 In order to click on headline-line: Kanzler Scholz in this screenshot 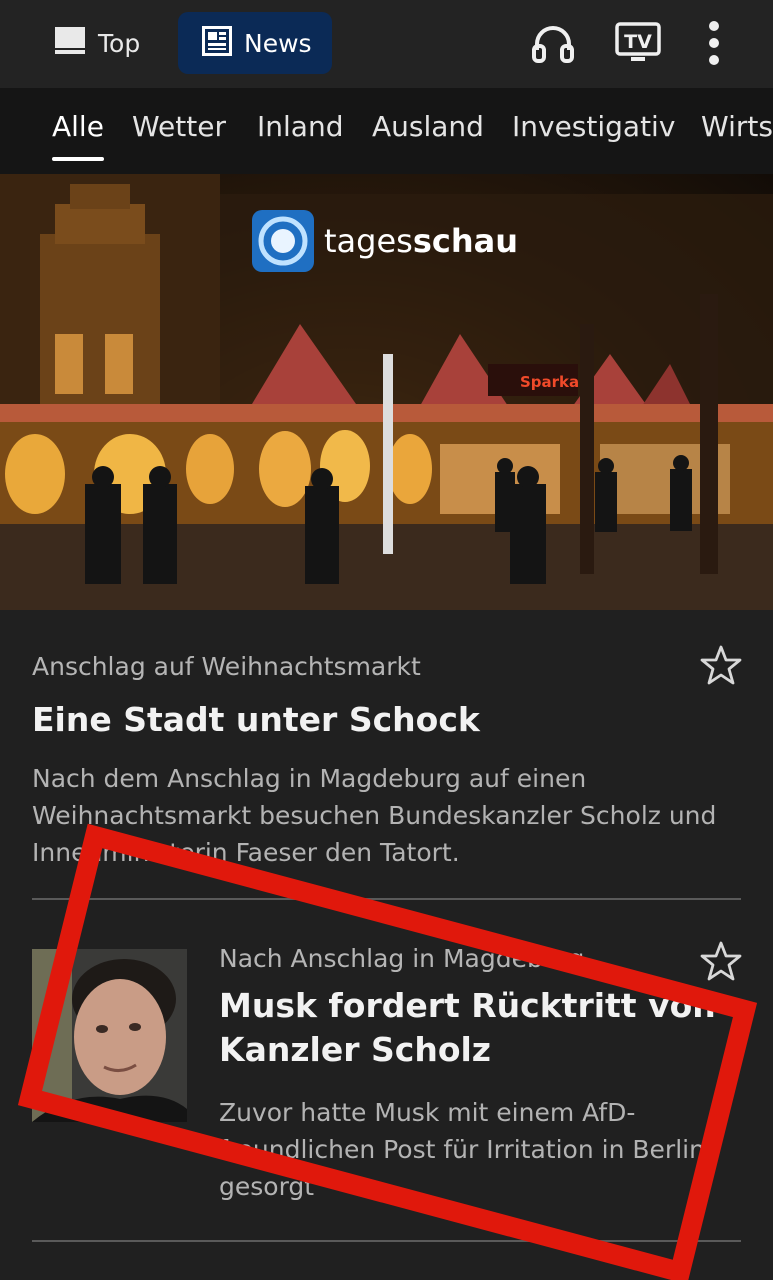, I will do `click(355, 1049)`.